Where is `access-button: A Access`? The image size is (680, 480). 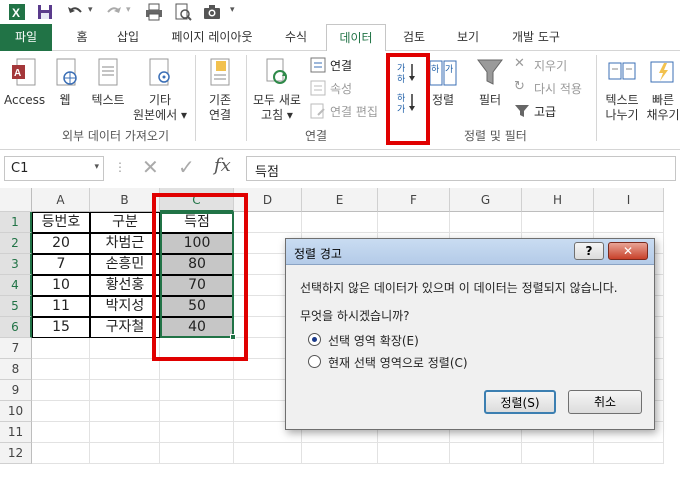
access-button: A Access is located at coordinates (24, 90).